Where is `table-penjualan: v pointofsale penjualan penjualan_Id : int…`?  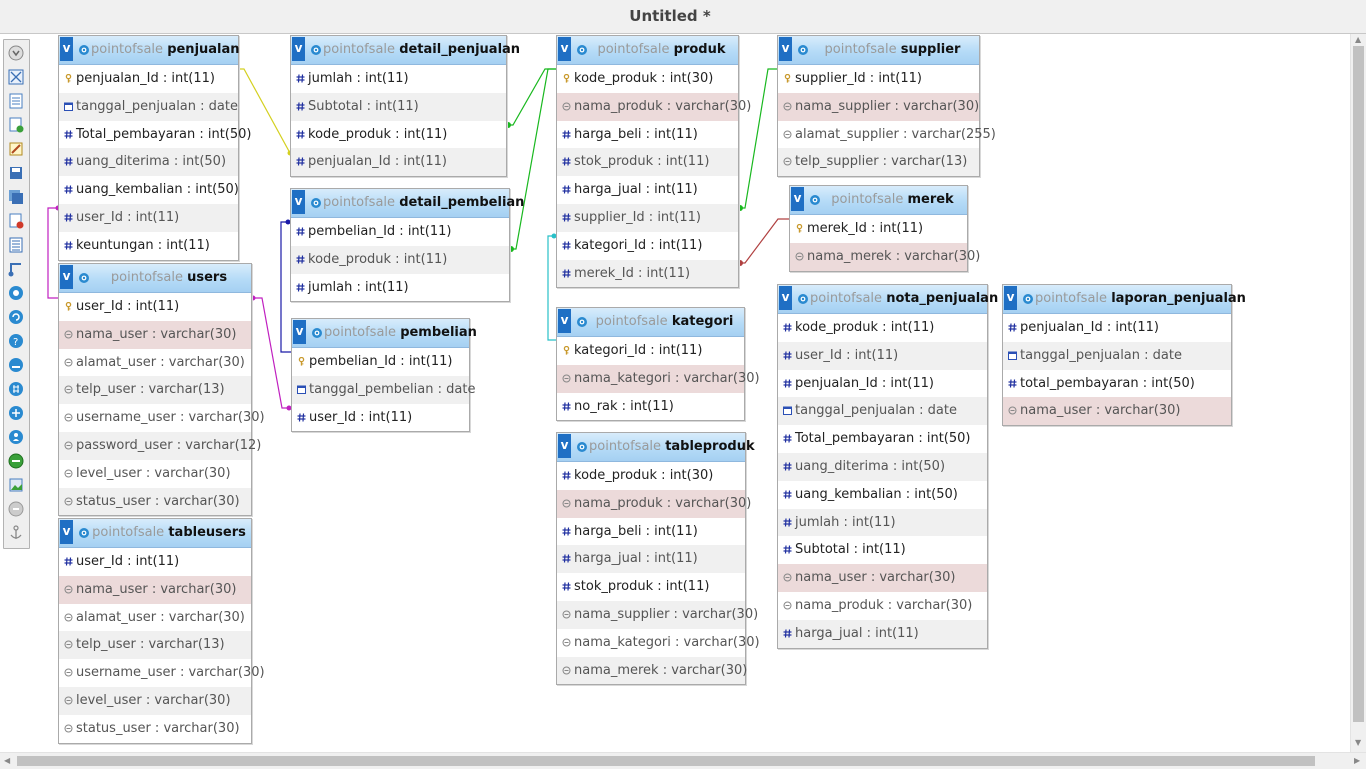 table-penjualan: v pointofsale penjualan penjualan_Id : int… is located at coordinates (154, 148).